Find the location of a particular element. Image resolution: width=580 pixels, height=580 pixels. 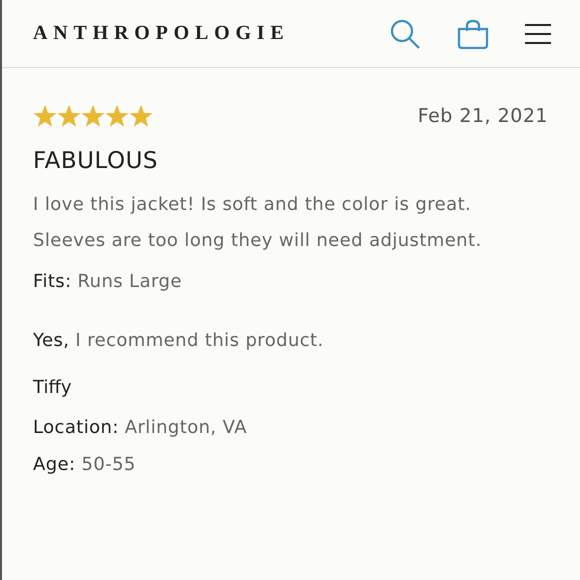

location-value: Arlington, VA is located at coordinates (185, 427).